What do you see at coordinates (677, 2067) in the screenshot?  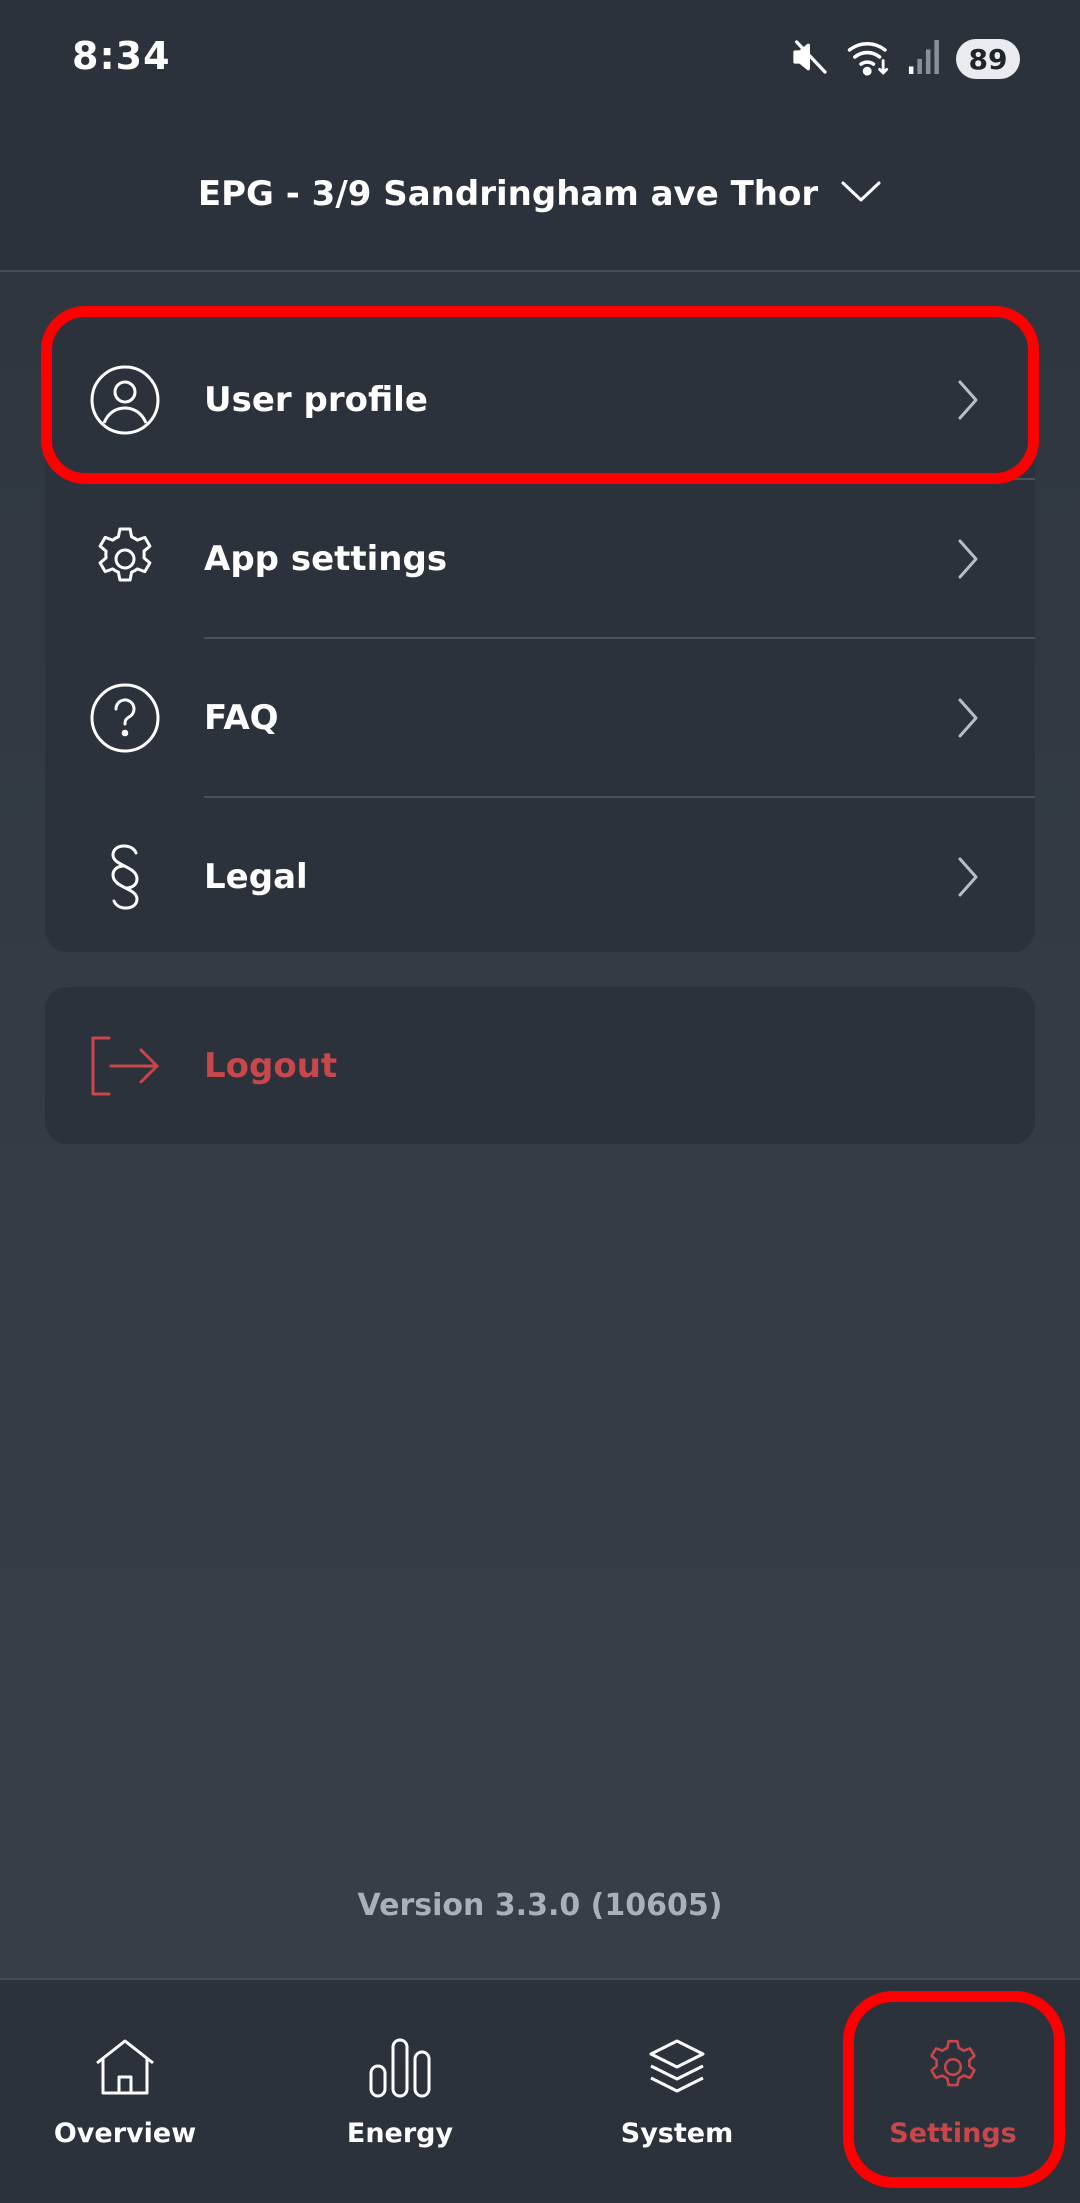 I see `layers-icon` at bounding box center [677, 2067].